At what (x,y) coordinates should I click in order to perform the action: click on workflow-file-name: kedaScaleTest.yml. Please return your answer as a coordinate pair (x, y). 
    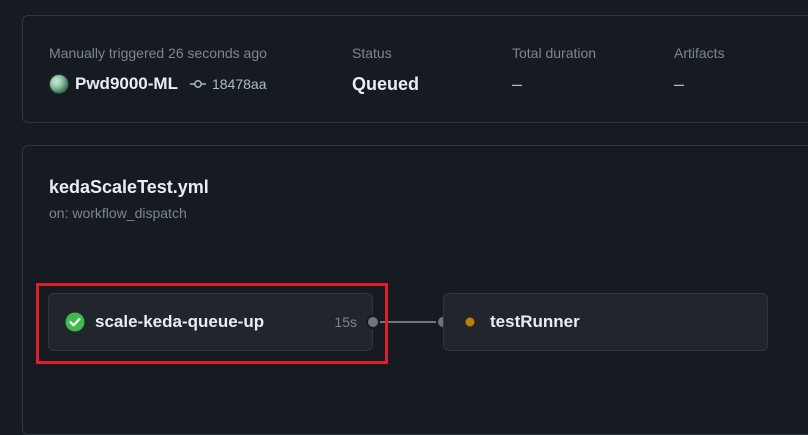
    Looking at the image, I should click on (129, 187).